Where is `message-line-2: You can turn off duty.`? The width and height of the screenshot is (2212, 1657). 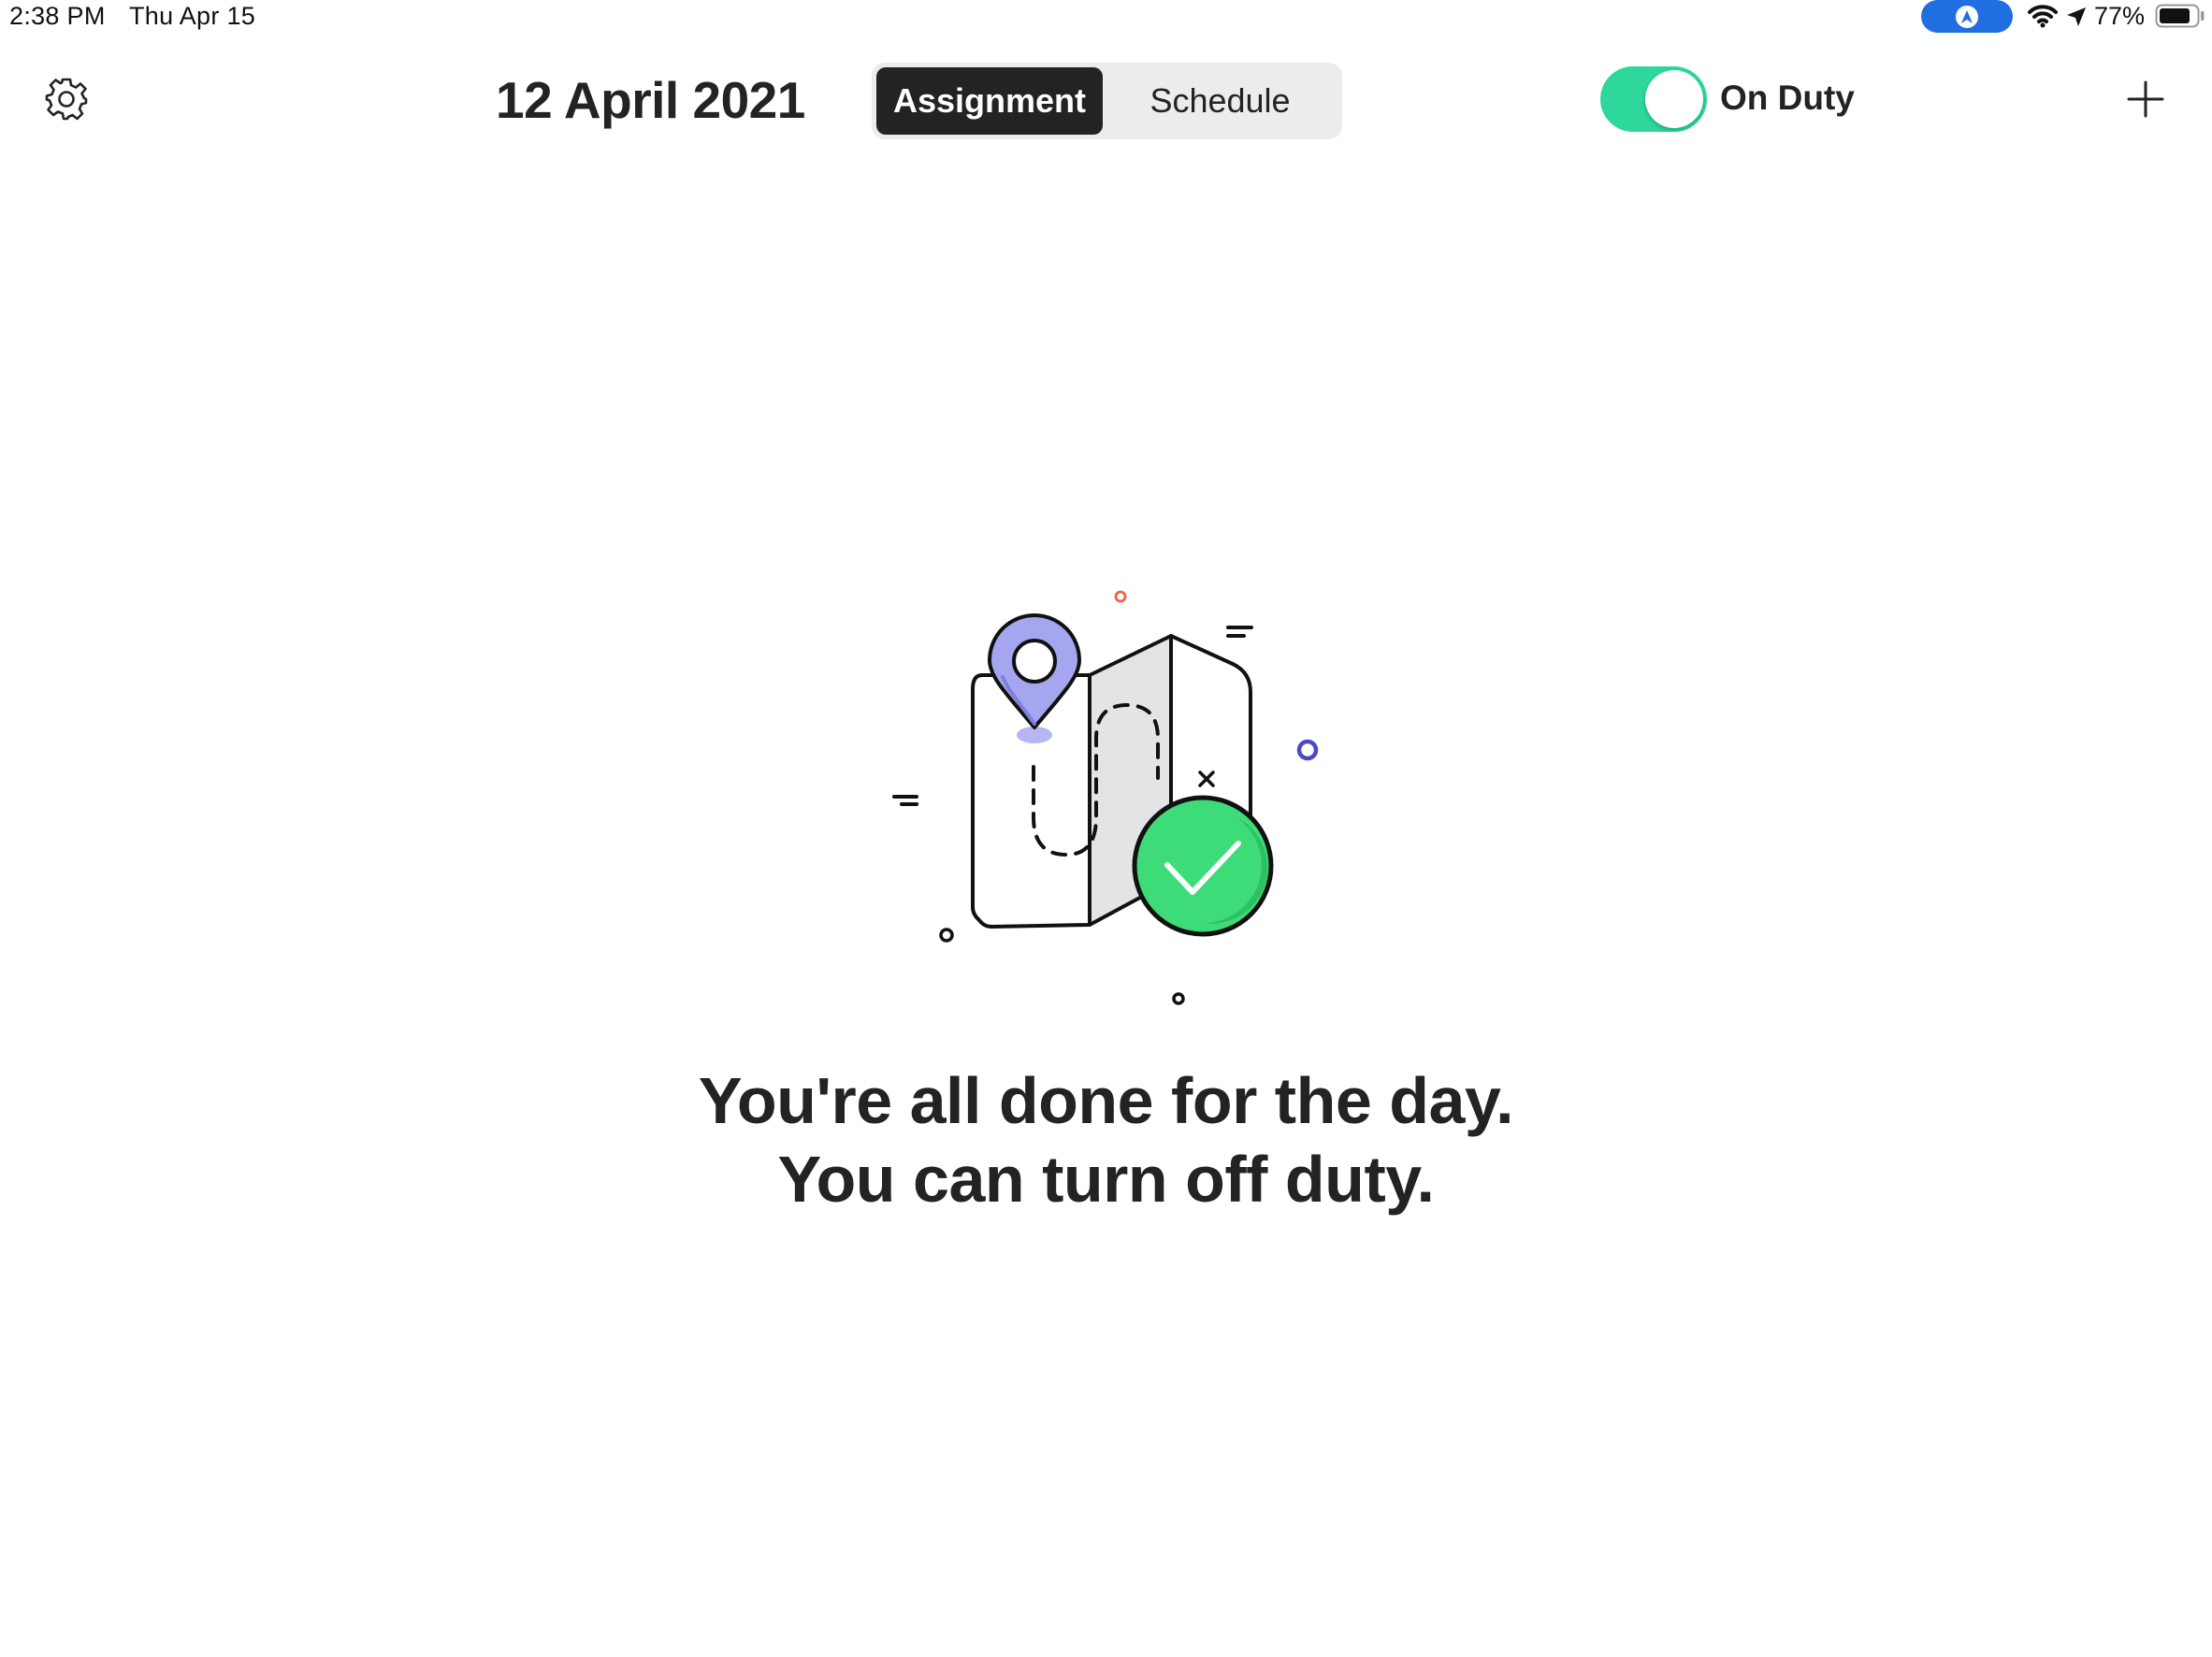 message-line-2: You can turn off duty. is located at coordinates (1106, 1179).